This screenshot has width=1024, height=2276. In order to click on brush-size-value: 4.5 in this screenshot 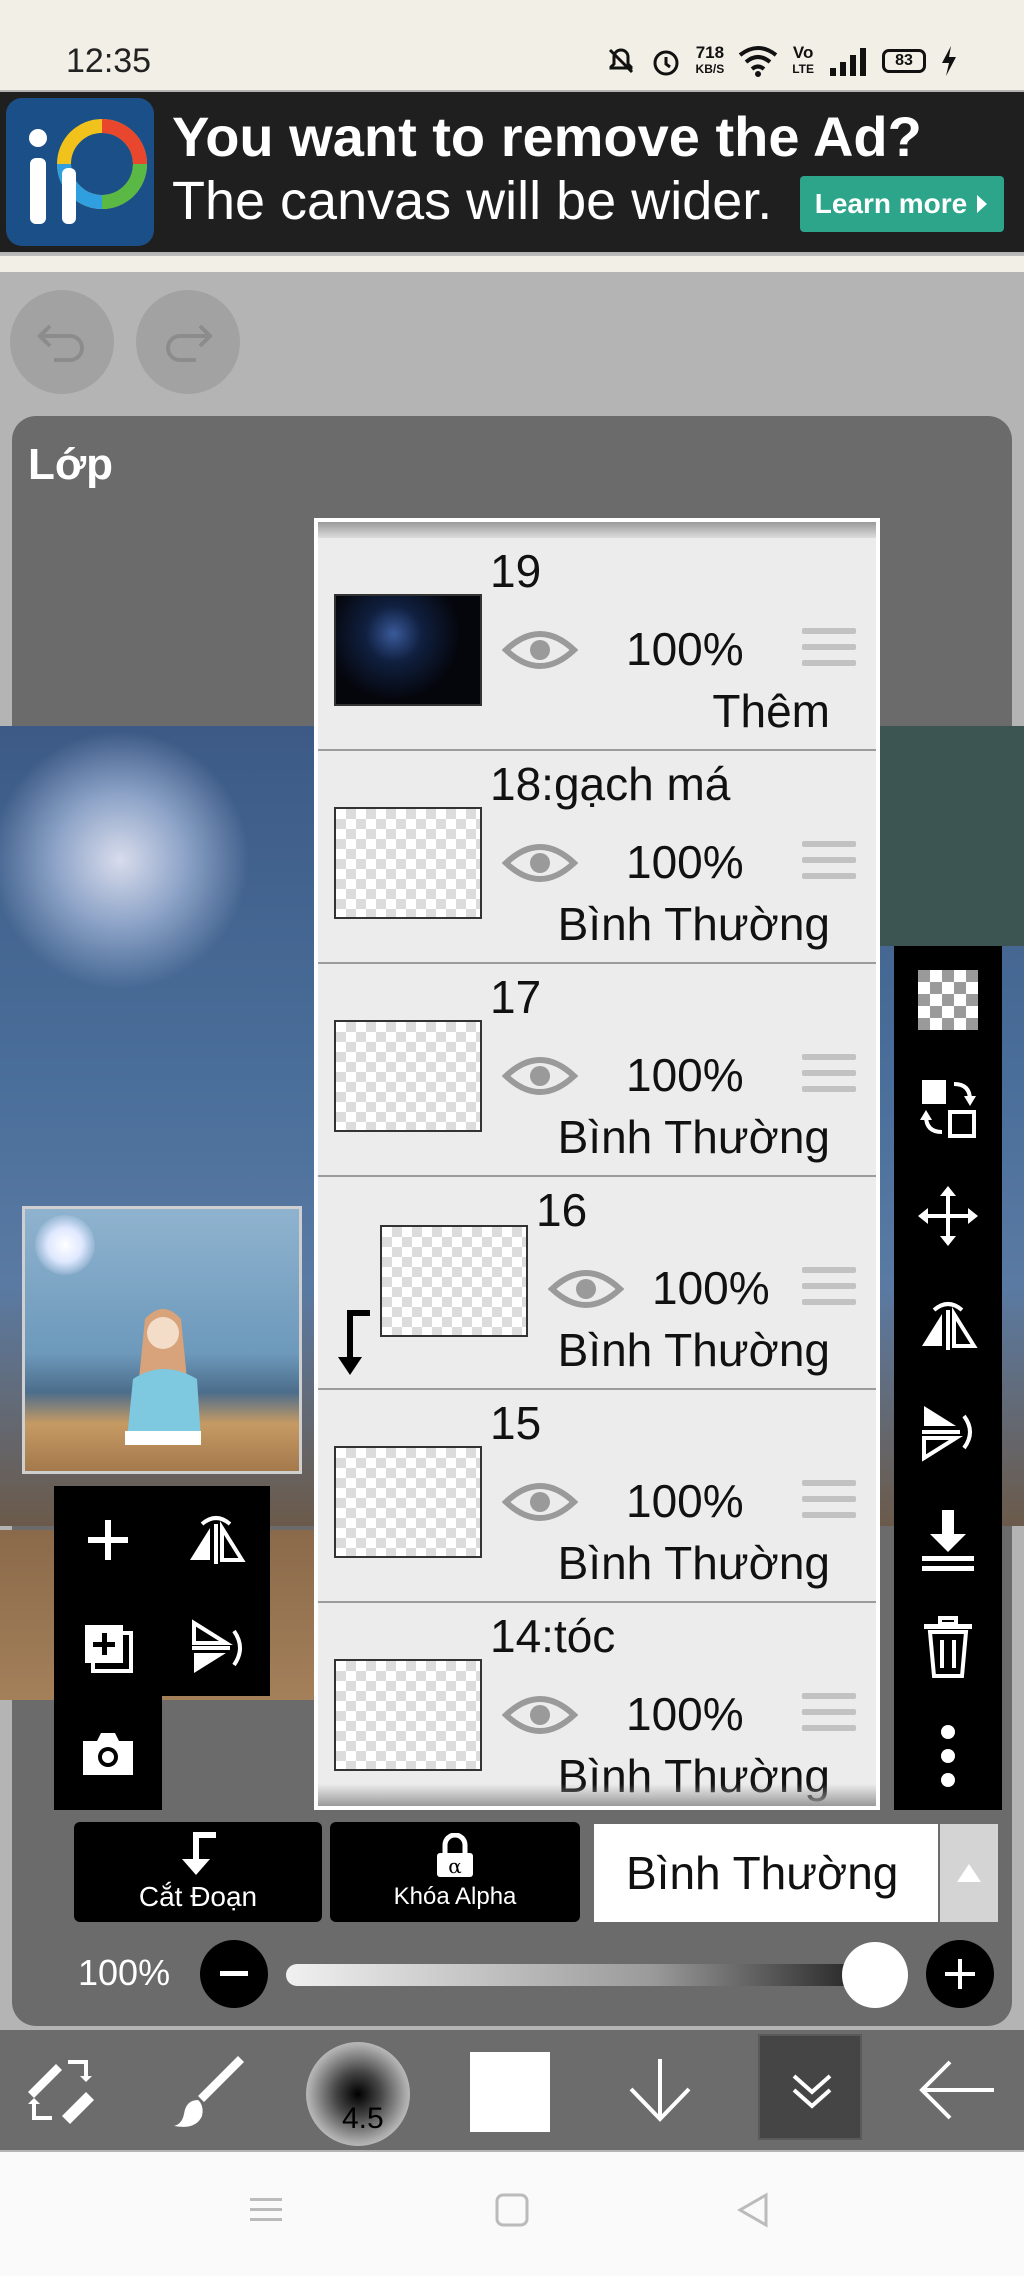, I will do `click(363, 2118)`.